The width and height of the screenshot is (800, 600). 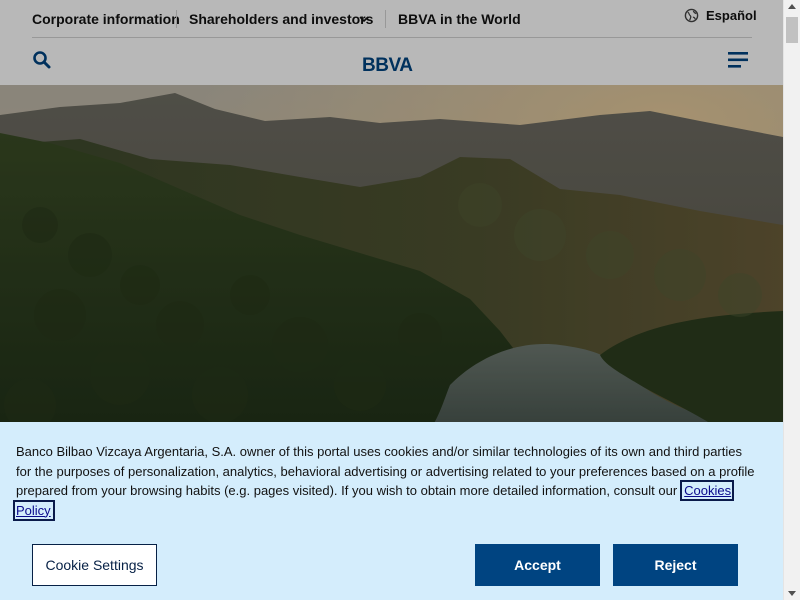 I want to click on cookie-notice-end: ., so click(x=53, y=510).